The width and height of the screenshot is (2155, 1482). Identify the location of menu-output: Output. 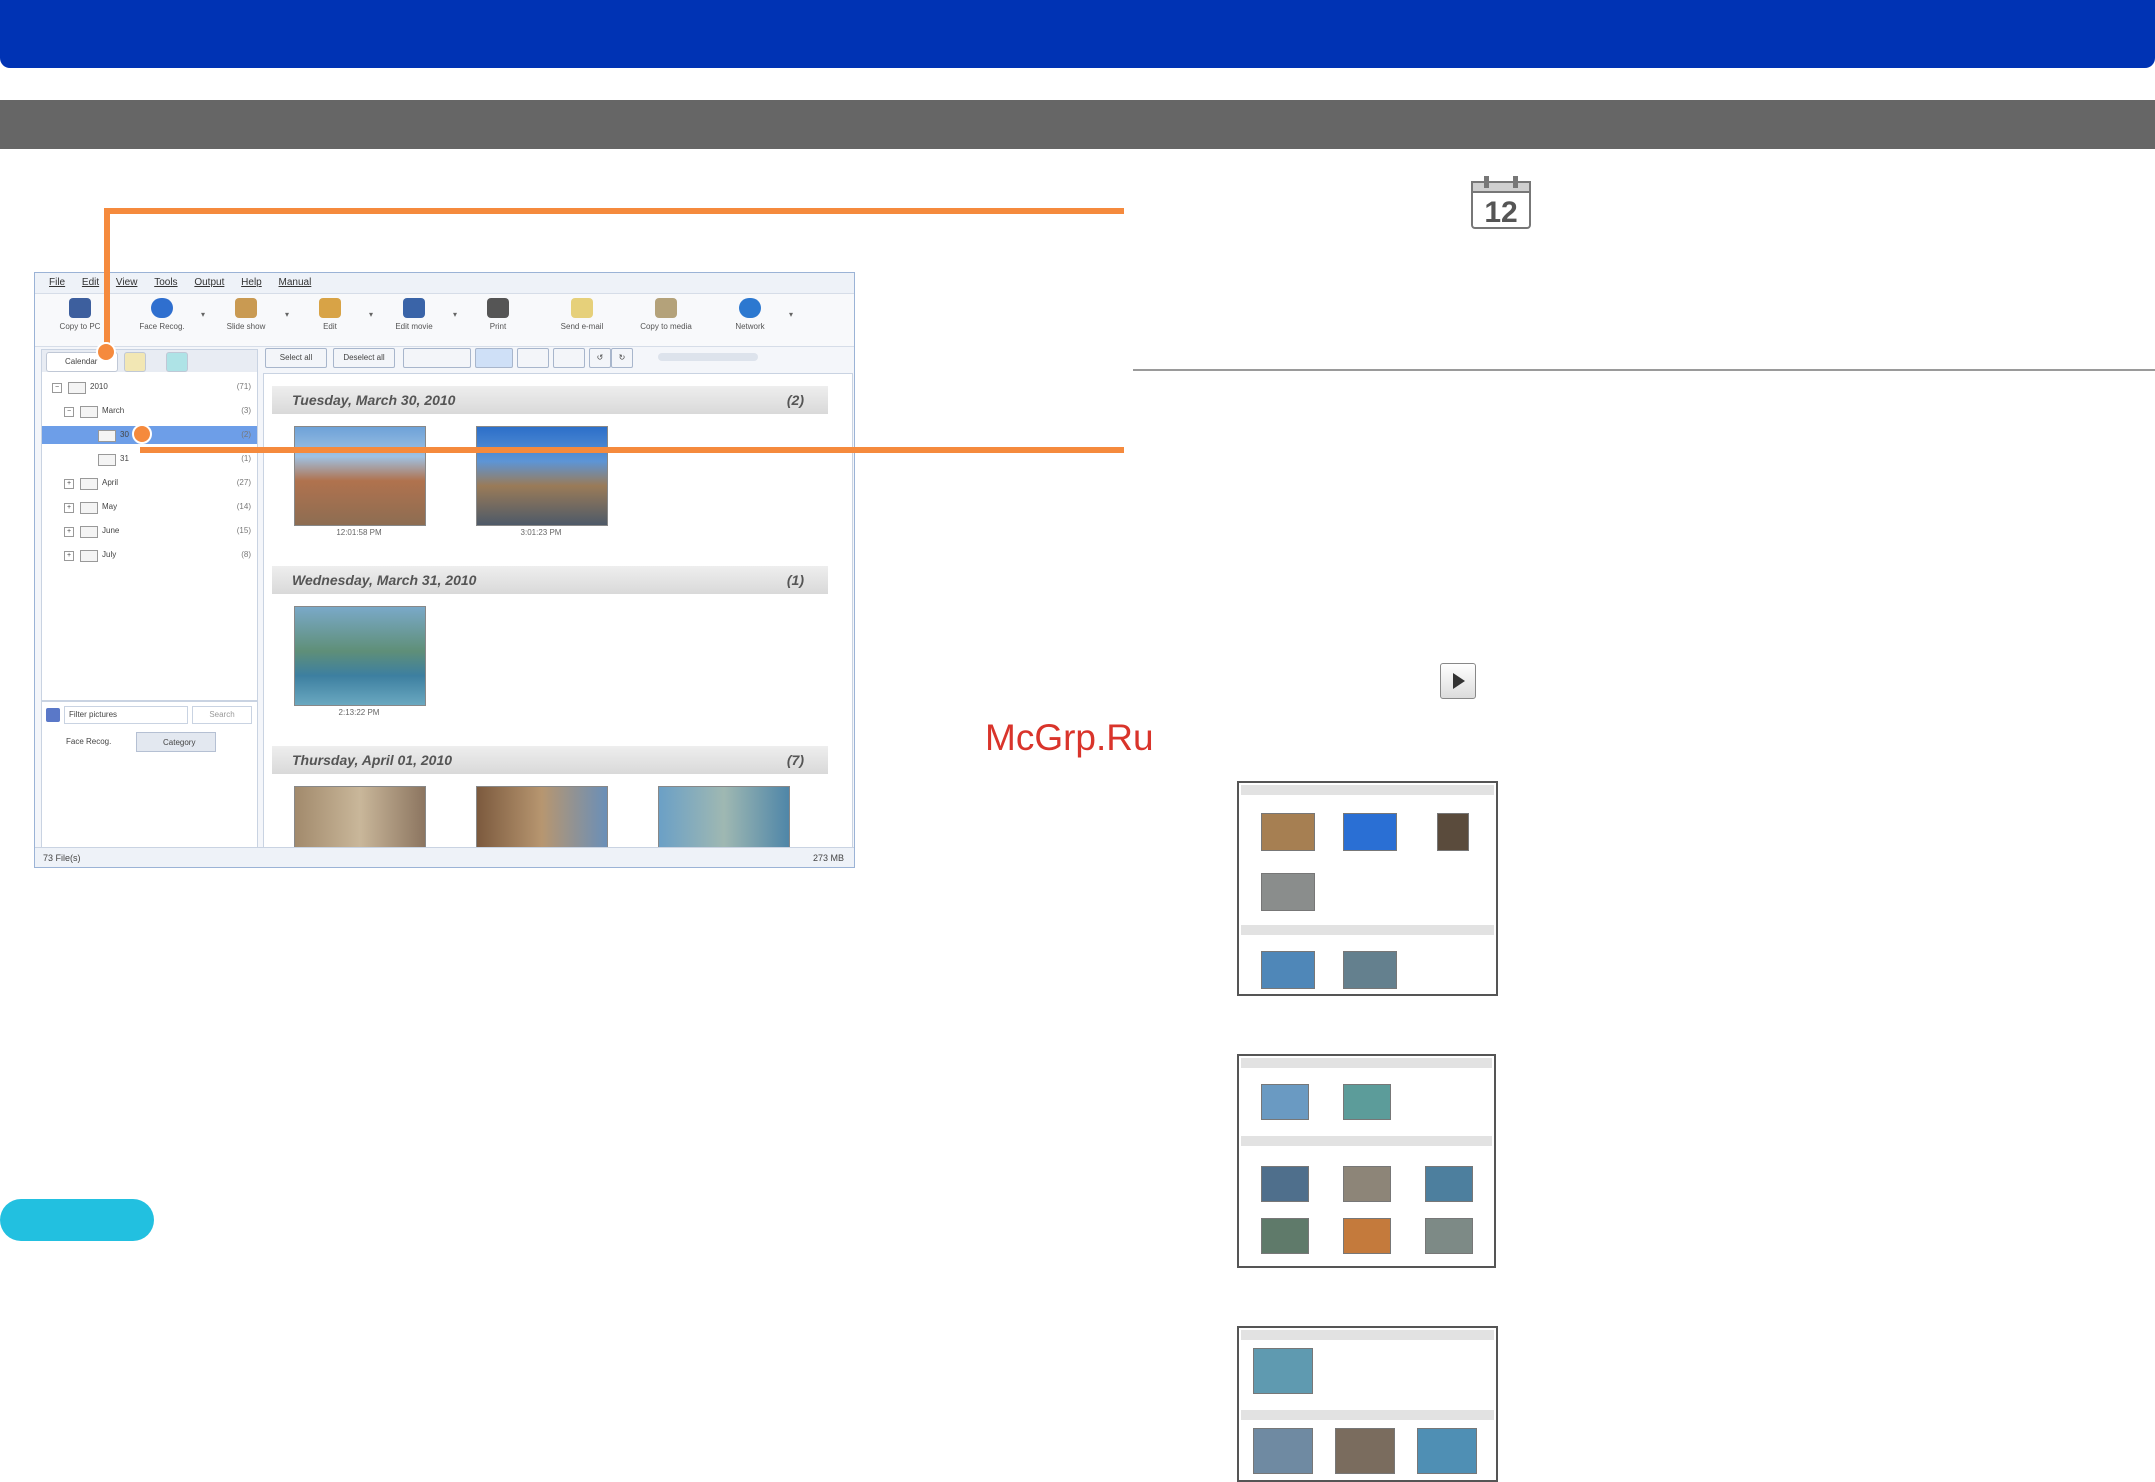
(209, 282).